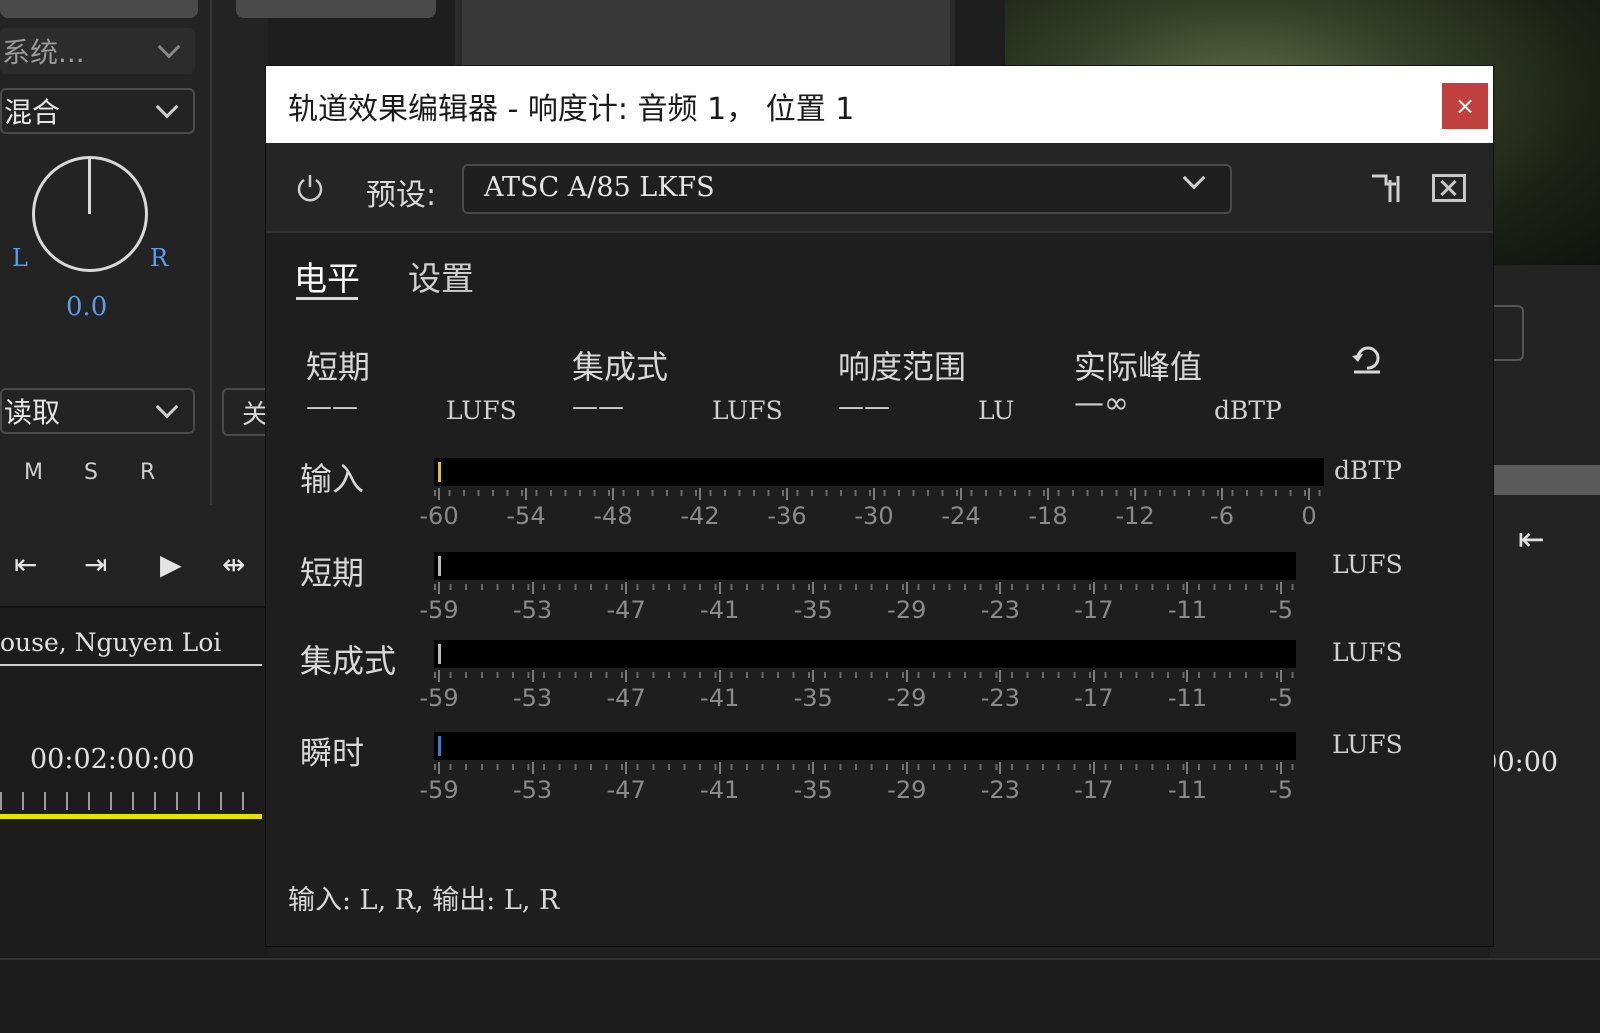  I want to click on tick-label: -12, so click(1135, 516).